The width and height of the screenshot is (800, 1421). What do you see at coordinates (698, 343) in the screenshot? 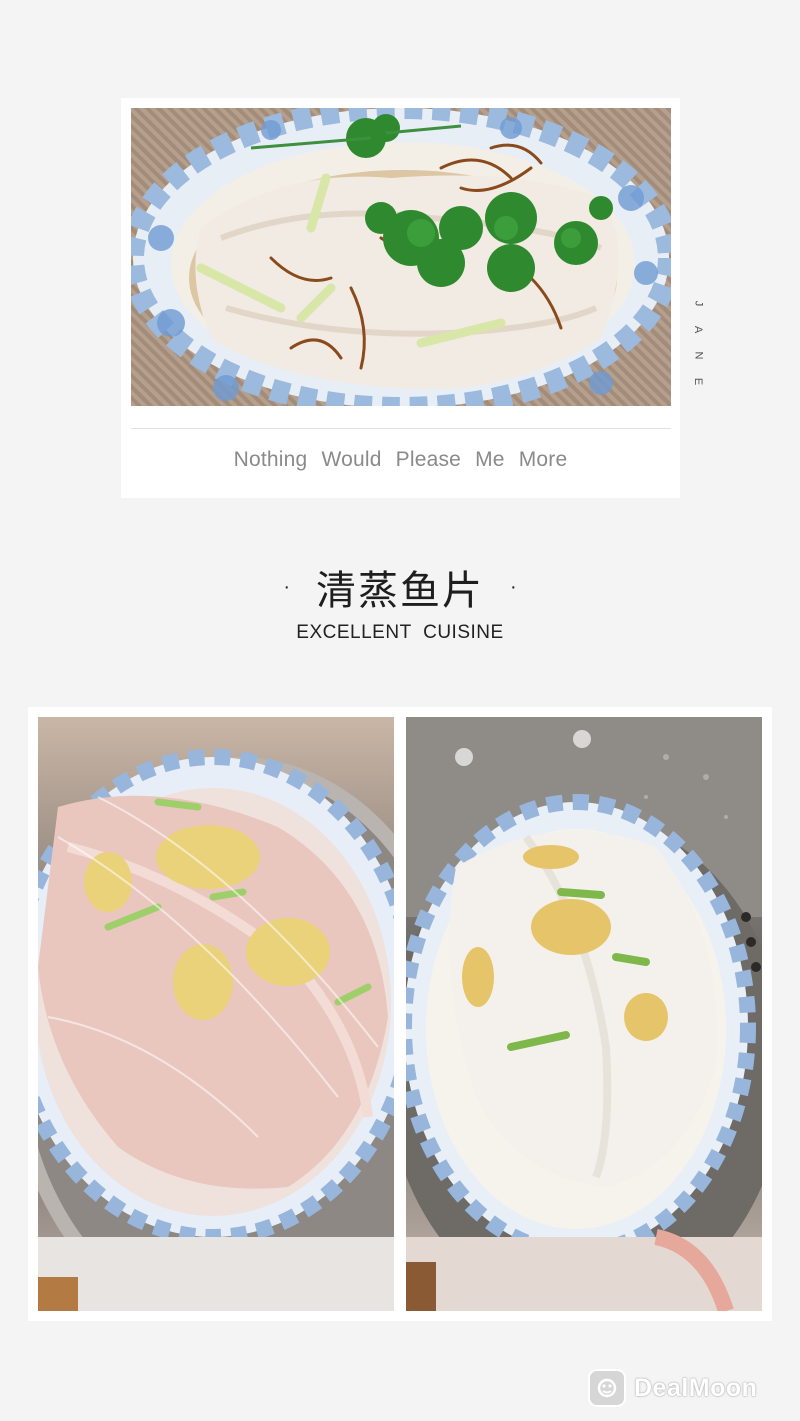
I see `side-signature: J A N E` at bounding box center [698, 343].